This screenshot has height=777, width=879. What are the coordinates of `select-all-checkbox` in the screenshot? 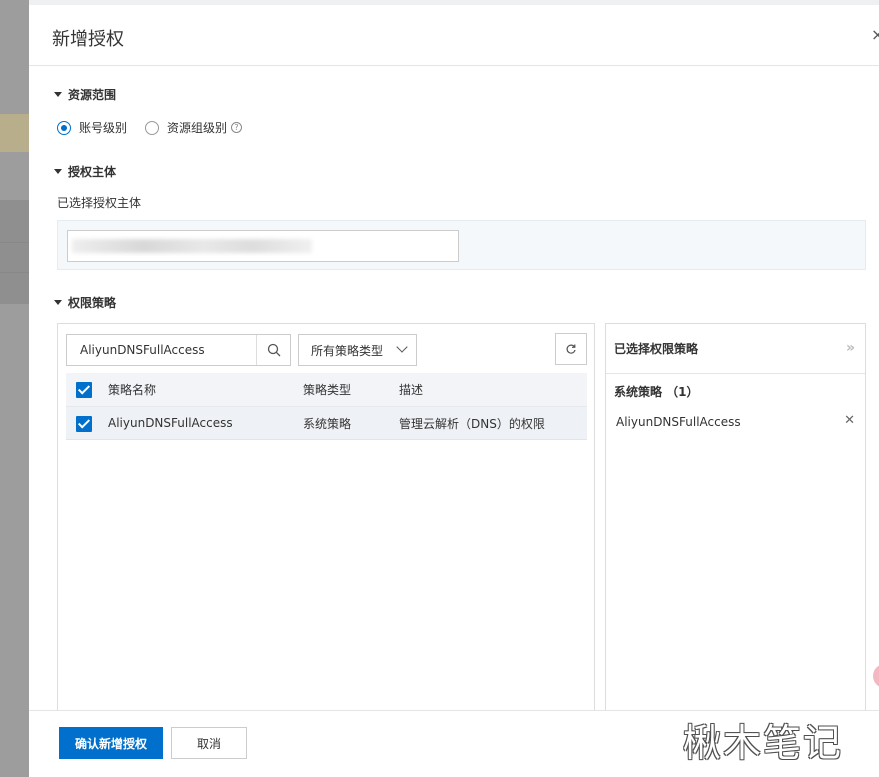 It's located at (84, 390).